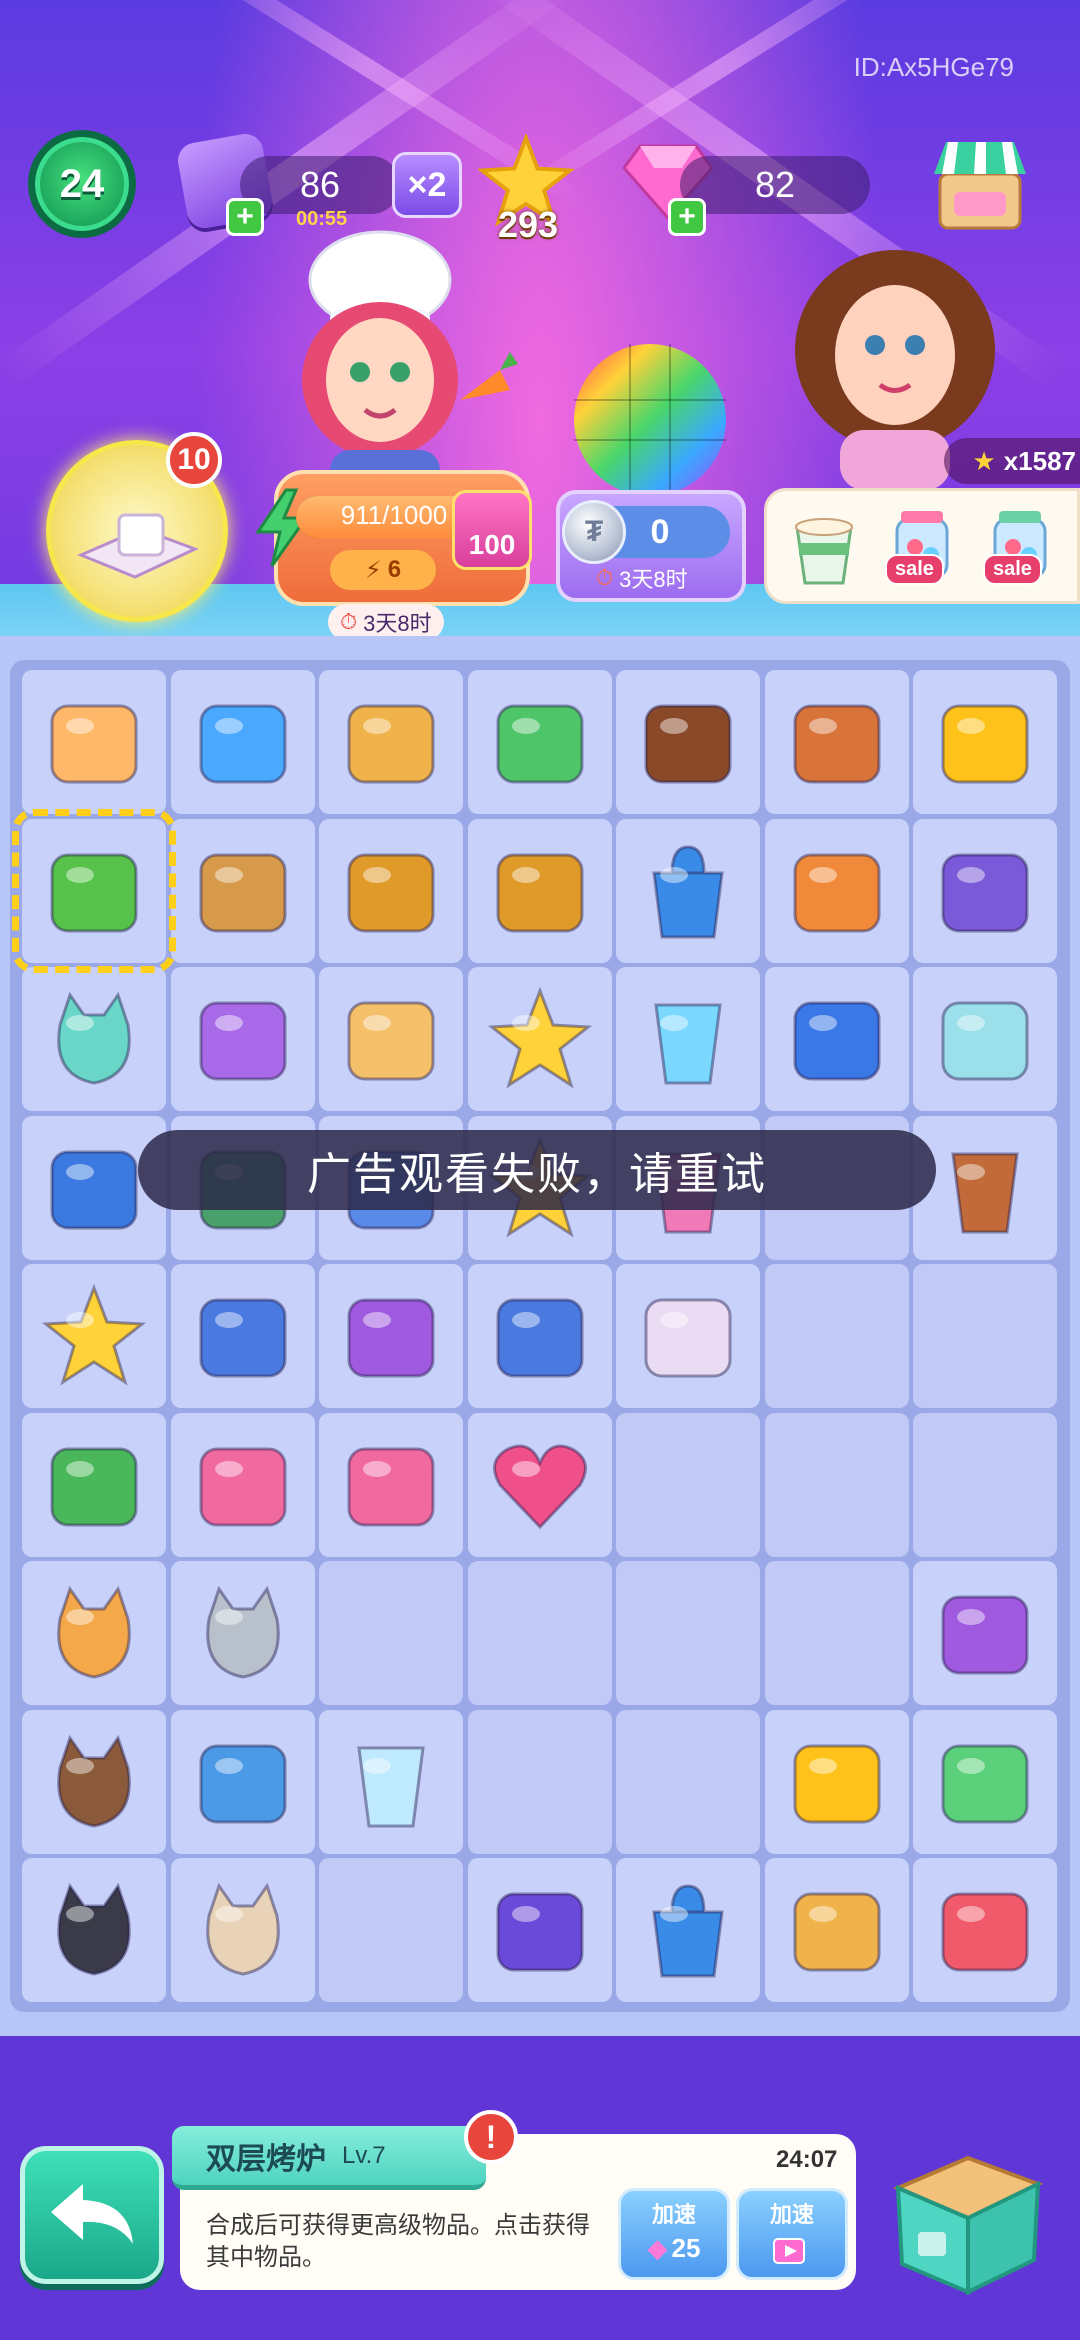 This screenshot has height=2340, width=1080. I want to click on shop-icon, so click(980, 184).